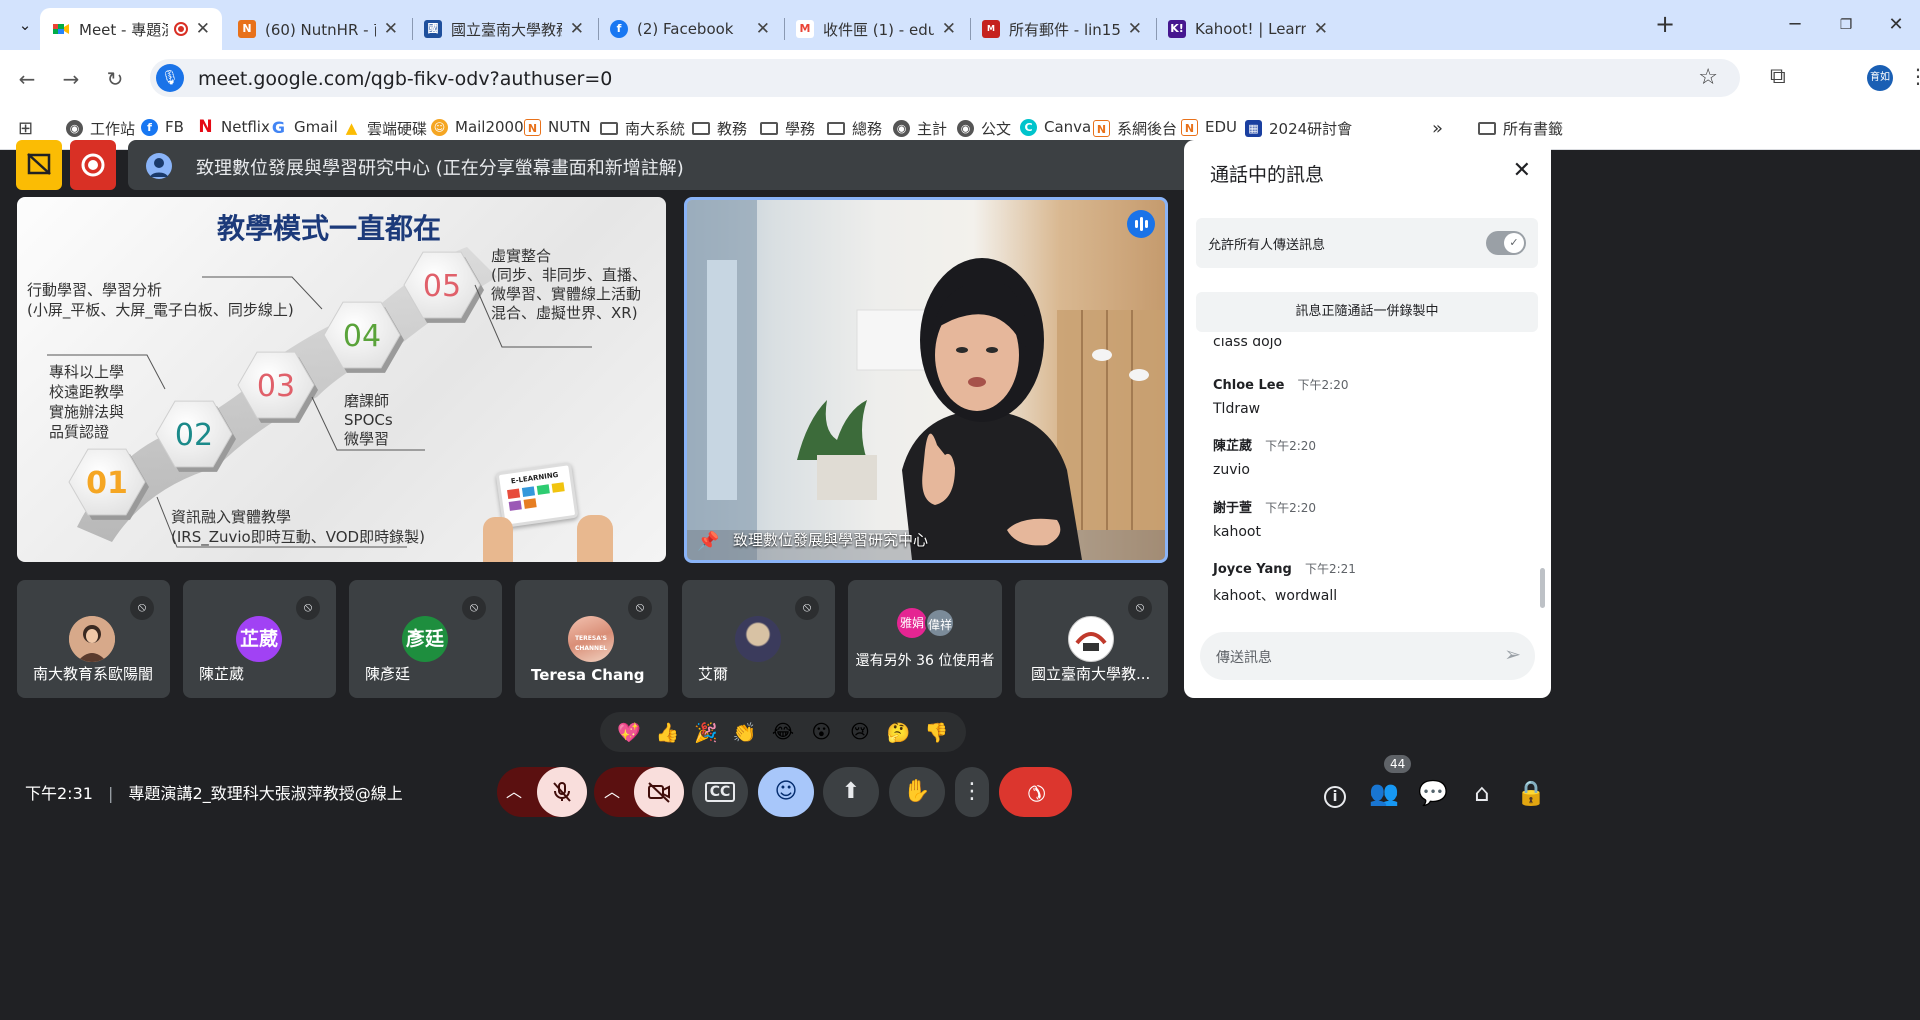 The image size is (1920, 1020). I want to click on captions-button: CC, so click(720, 792).